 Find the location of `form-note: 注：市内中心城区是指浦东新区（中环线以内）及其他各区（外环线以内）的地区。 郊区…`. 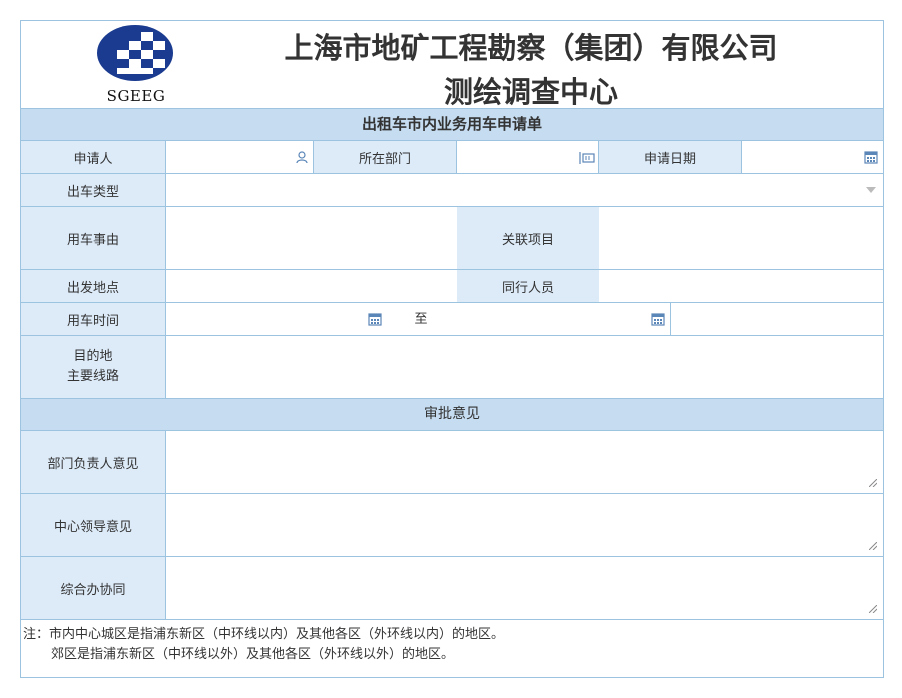

form-note: 注：市内中心城区是指浦东新区（中环线以内）及其他各区（外环线以内）的地区。 郊区… is located at coordinates (448, 645).